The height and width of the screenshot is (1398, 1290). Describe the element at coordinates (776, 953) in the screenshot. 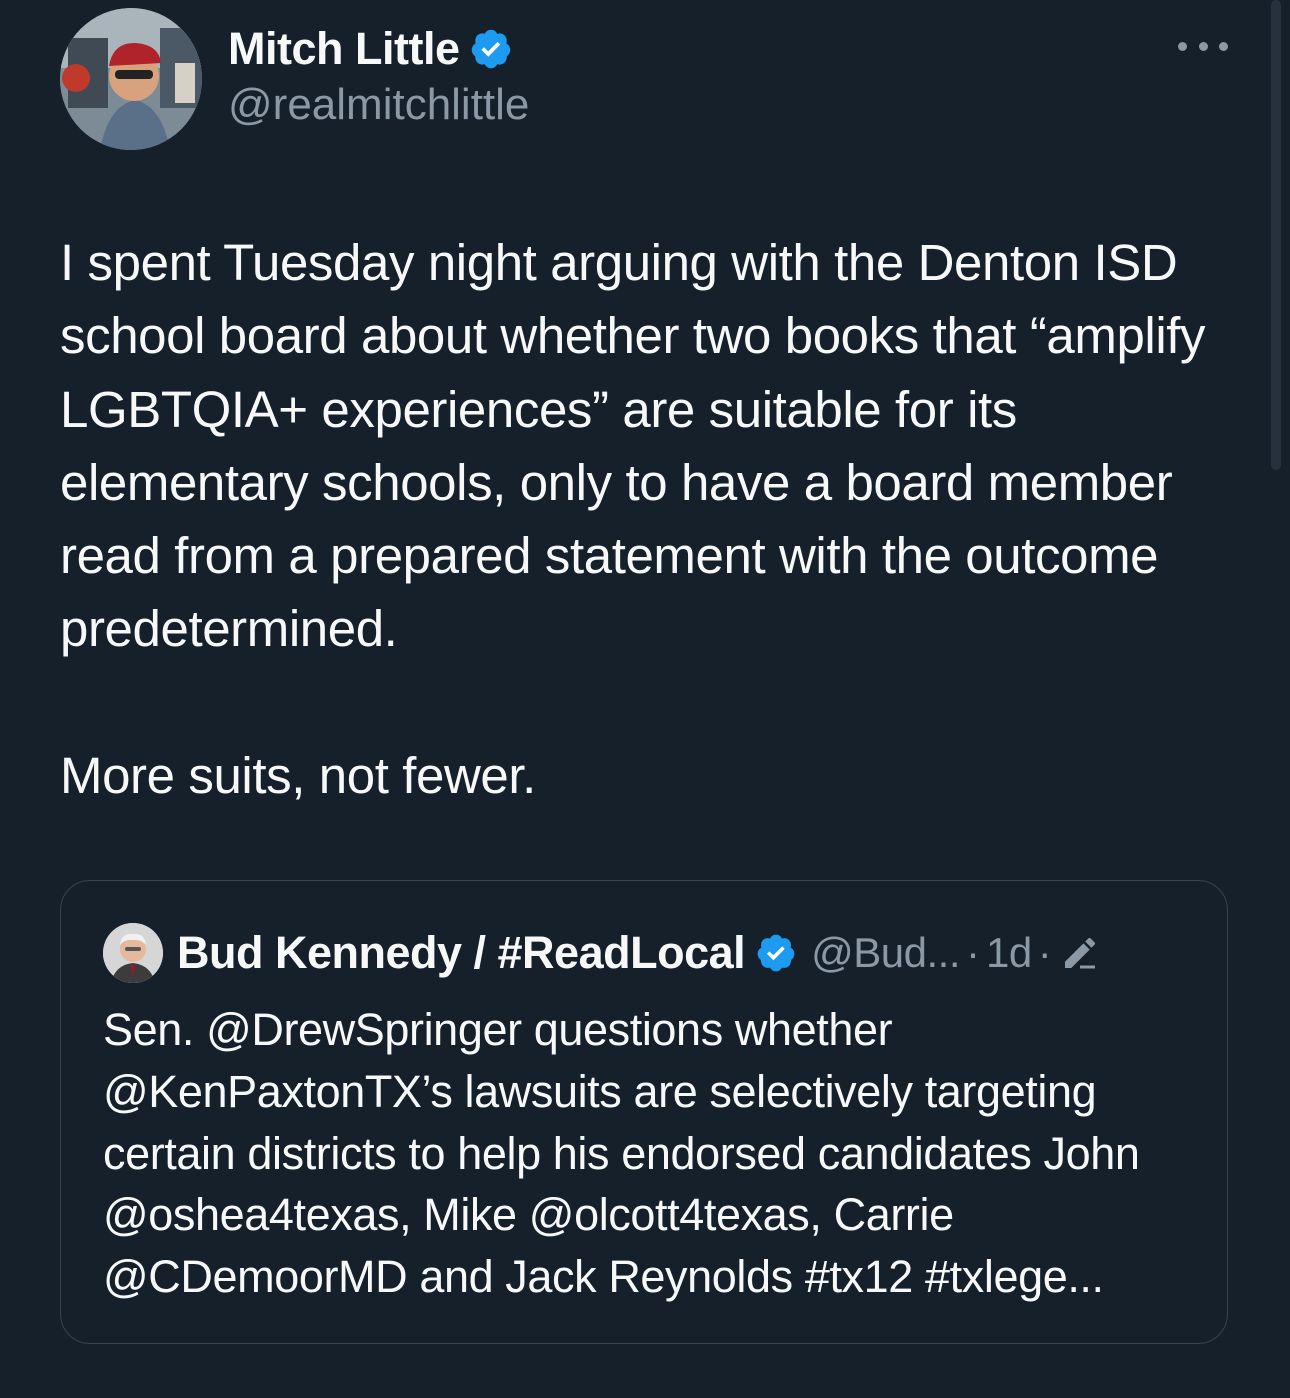

I see `quoted-verified-badge-icon` at that location.